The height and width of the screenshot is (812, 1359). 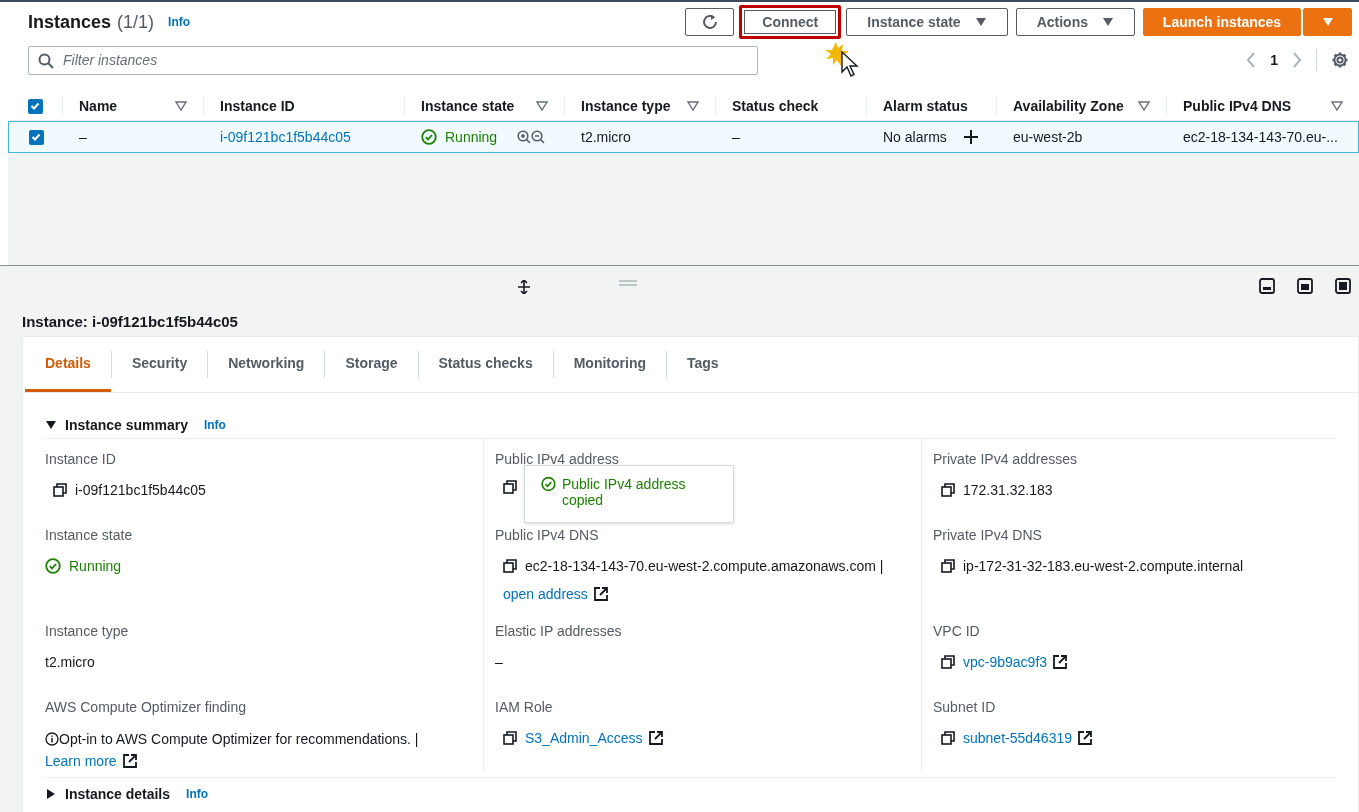 What do you see at coordinates (1068, 106) in the screenshot?
I see `column-header: Availability Zone` at bounding box center [1068, 106].